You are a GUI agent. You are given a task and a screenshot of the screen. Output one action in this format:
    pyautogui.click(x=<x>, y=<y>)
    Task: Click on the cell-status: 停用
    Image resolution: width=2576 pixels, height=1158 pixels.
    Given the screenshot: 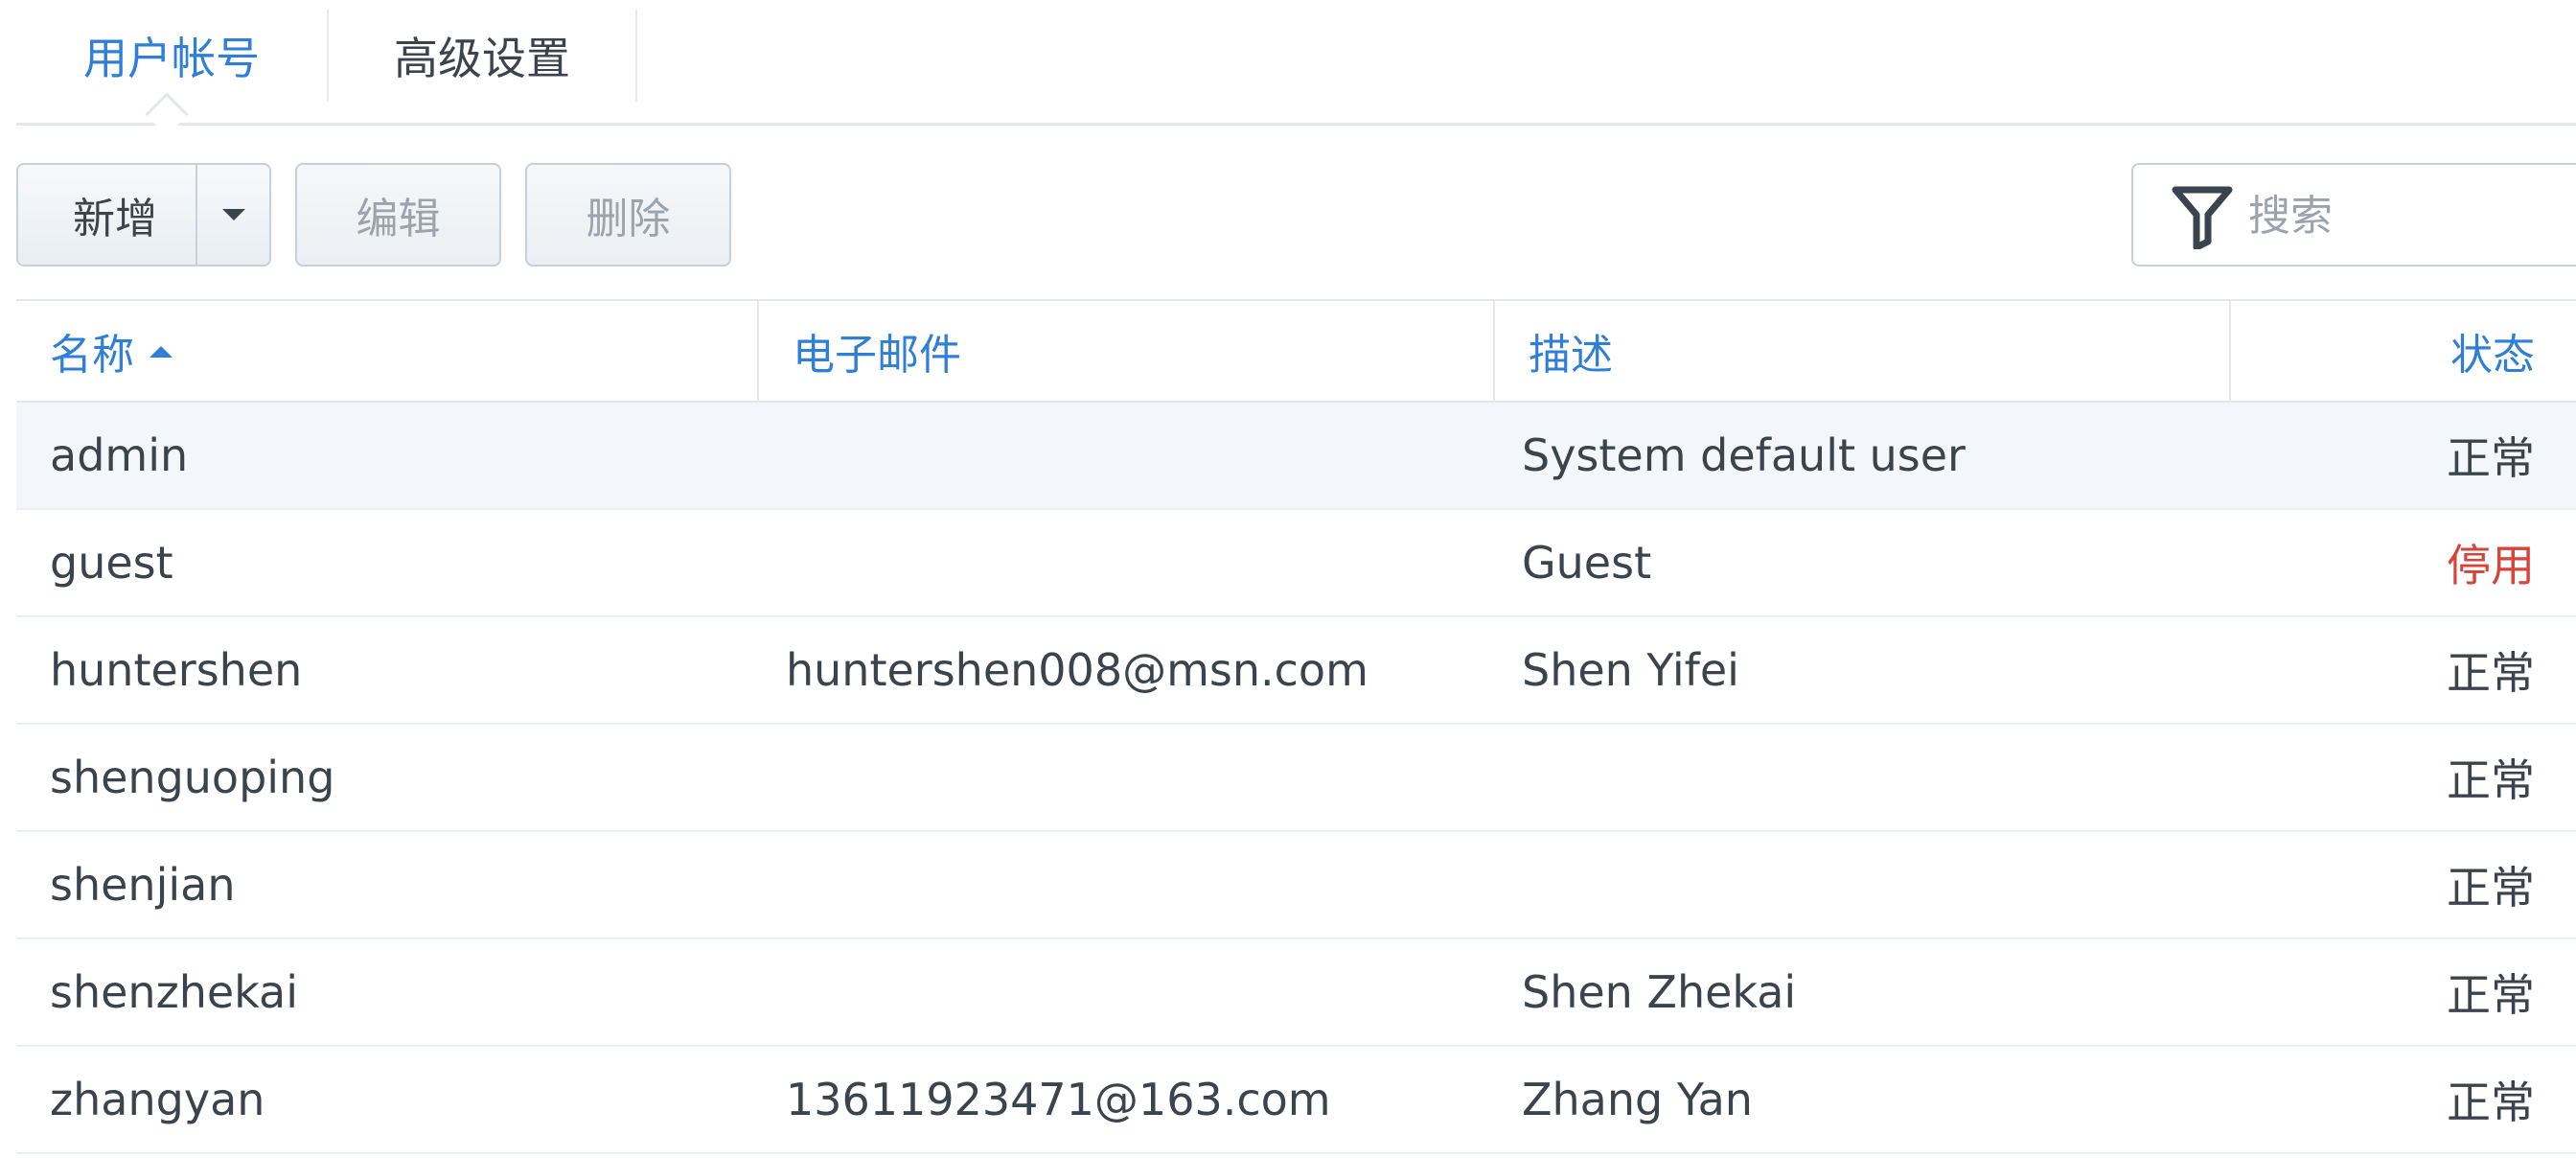 What is the action you would take?
    pyautogui.click(x=2491, y=565)
    